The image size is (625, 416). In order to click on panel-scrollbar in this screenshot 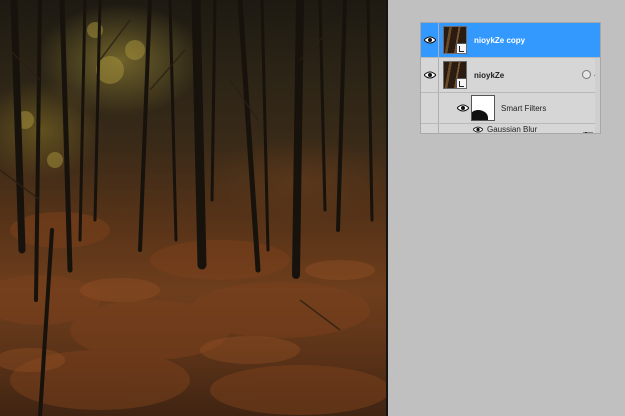, I will do `click(597, 95)`.